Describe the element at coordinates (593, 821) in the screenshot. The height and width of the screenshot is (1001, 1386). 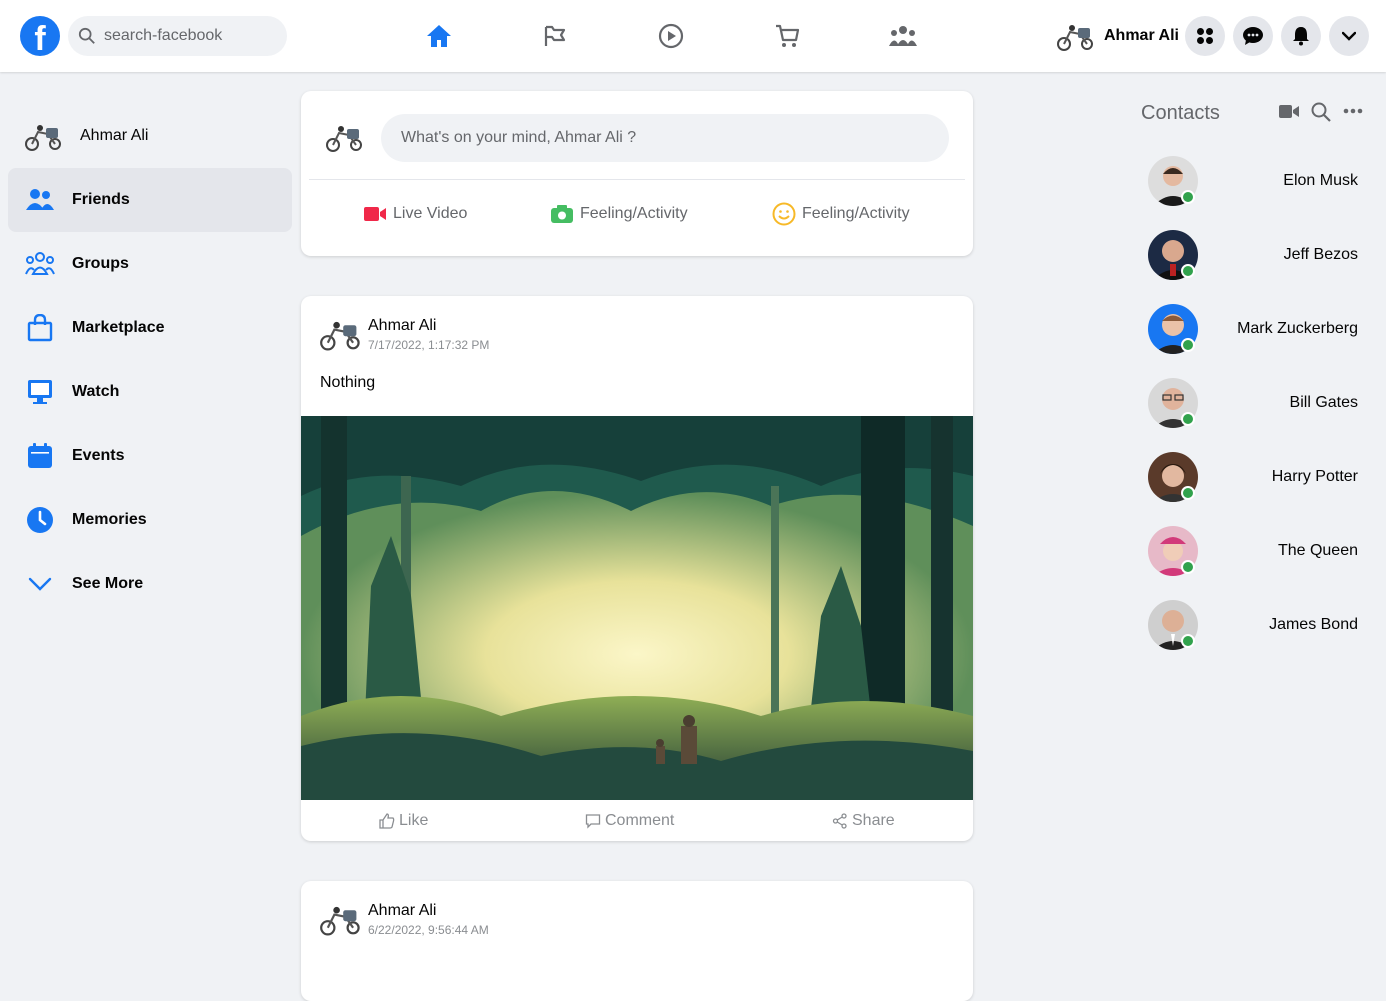
I see `comment-icon` at that location.